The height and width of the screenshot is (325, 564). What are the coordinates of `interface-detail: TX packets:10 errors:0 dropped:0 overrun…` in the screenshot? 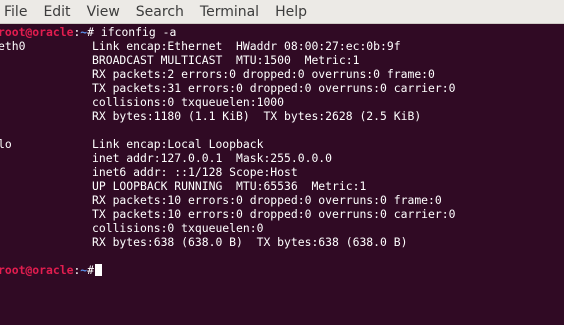 It's located at (274, 214).